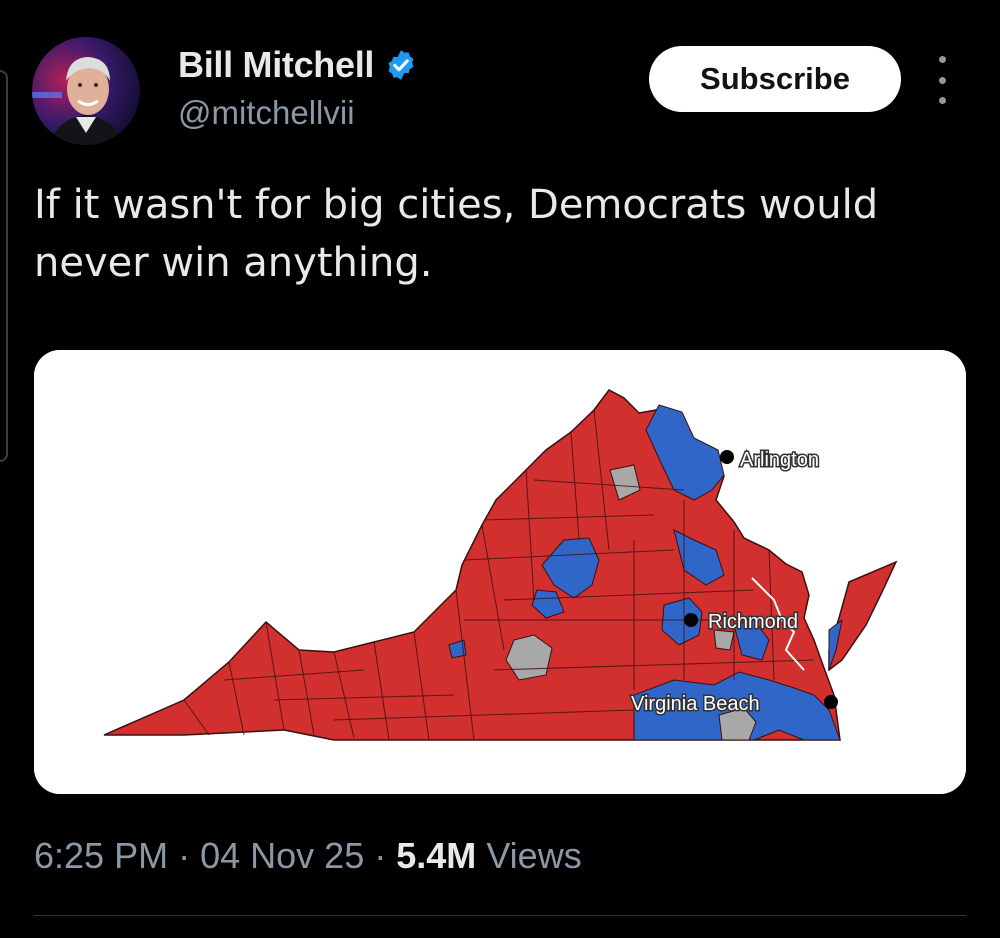 This screenshot has width=1000, height=938. I want to click on divider, so click(500, 915).